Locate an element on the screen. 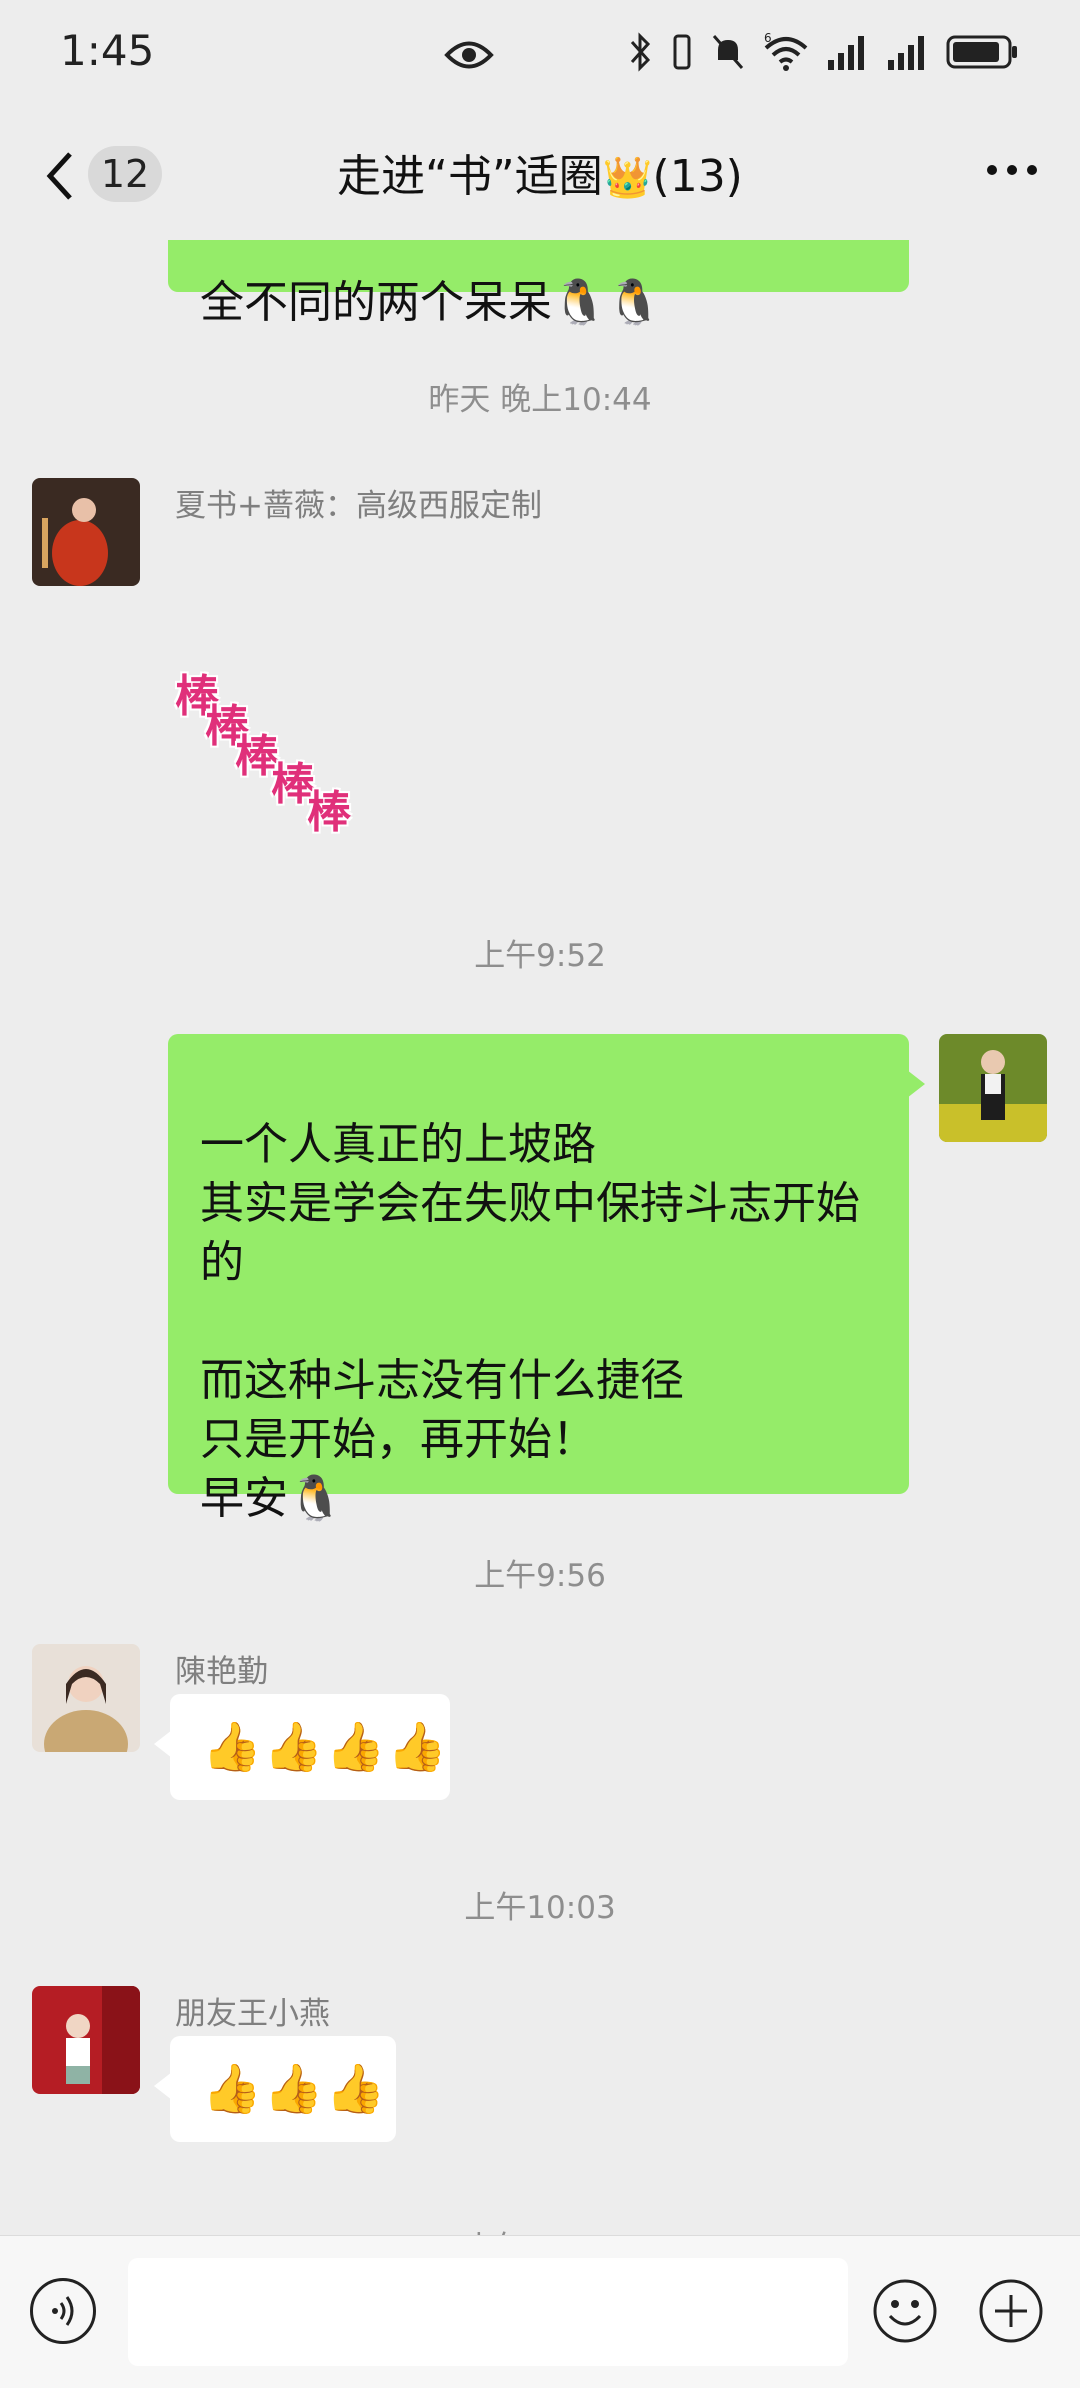 The width and height of the screenshot is (1080, 2388). more-options-icon is located at coordinates (1012, 170).